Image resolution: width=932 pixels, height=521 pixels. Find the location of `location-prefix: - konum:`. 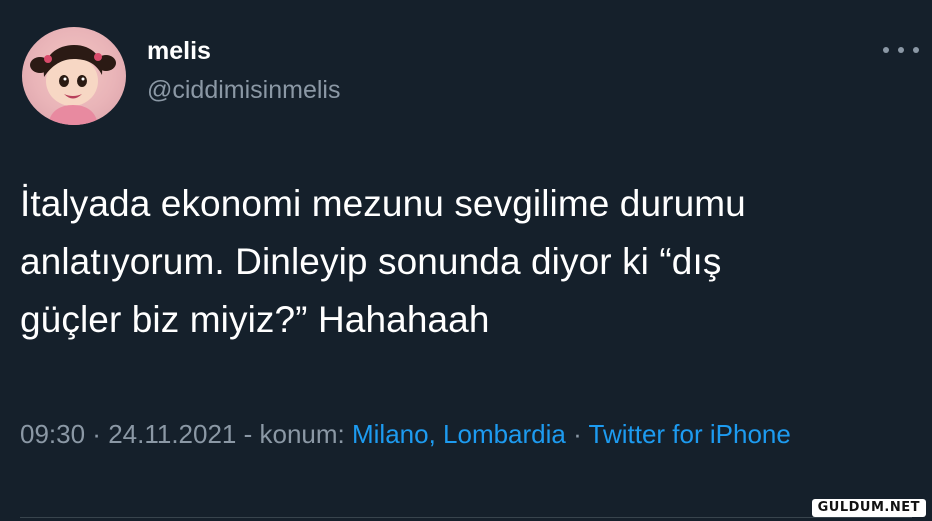

location-prefix: - konum: is located at coordinates (294, 434).